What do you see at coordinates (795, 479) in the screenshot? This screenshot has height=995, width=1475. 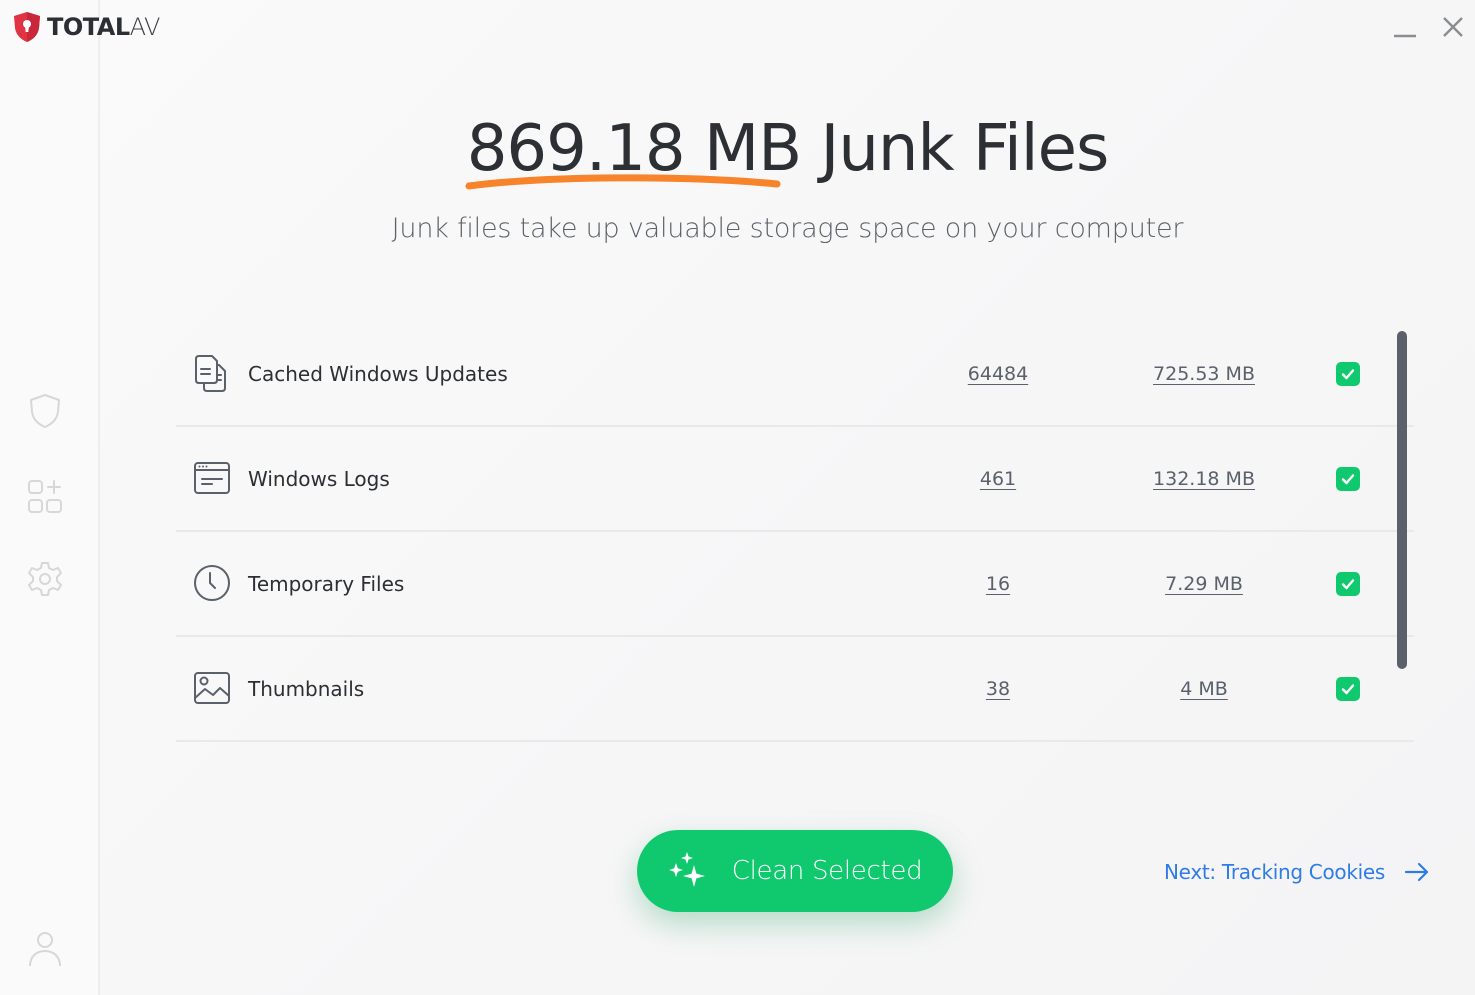 I see `junk-row-windows-logs: Windows Logs 461 132.18 MB` at bounding box center [795, 479].